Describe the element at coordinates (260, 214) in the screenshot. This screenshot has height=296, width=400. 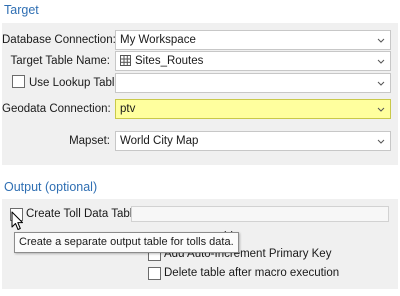
I see `create-toll-data-table-input` at that location.